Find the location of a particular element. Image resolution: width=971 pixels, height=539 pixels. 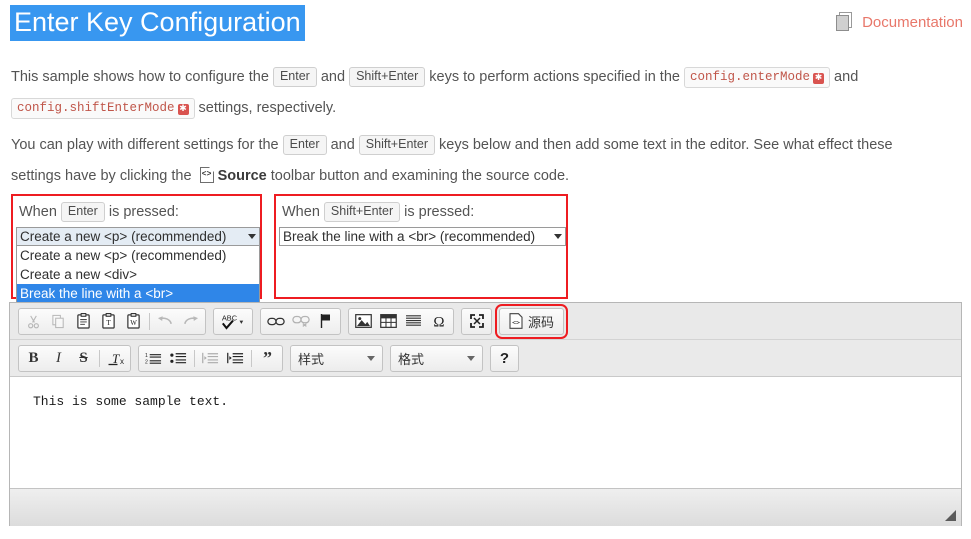

paste-icon is located at coordinates (83, 321).